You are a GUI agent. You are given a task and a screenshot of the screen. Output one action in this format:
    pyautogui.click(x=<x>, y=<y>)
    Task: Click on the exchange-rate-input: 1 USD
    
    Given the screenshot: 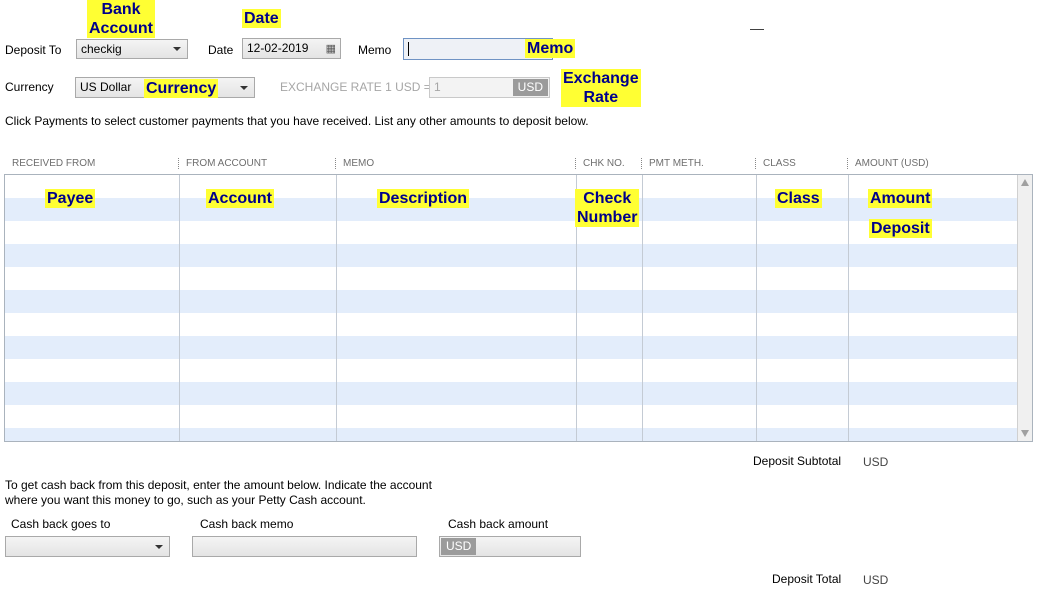 What is the action you would take?
    pyautogui.click(x=489, y=87)
    